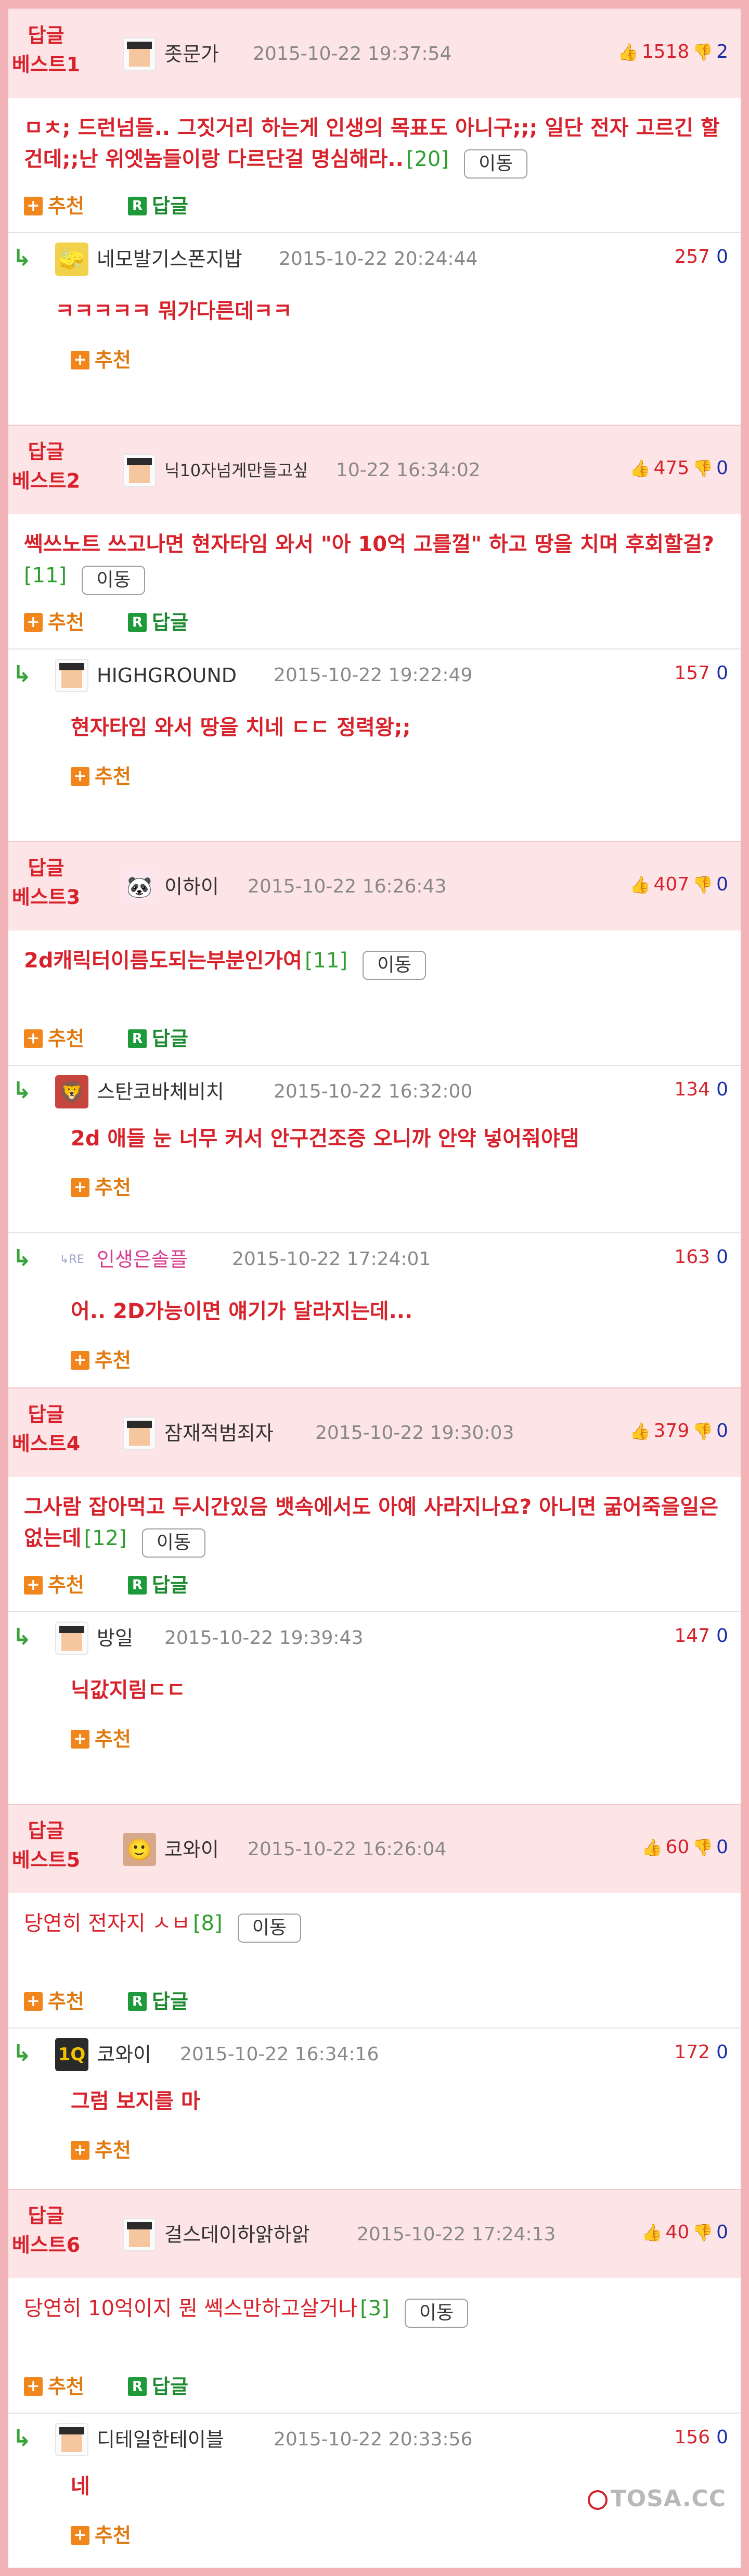  Describe the element at coordinates (142, 1259) in the screenshot. I see `username: 인생은솔플` at that location.